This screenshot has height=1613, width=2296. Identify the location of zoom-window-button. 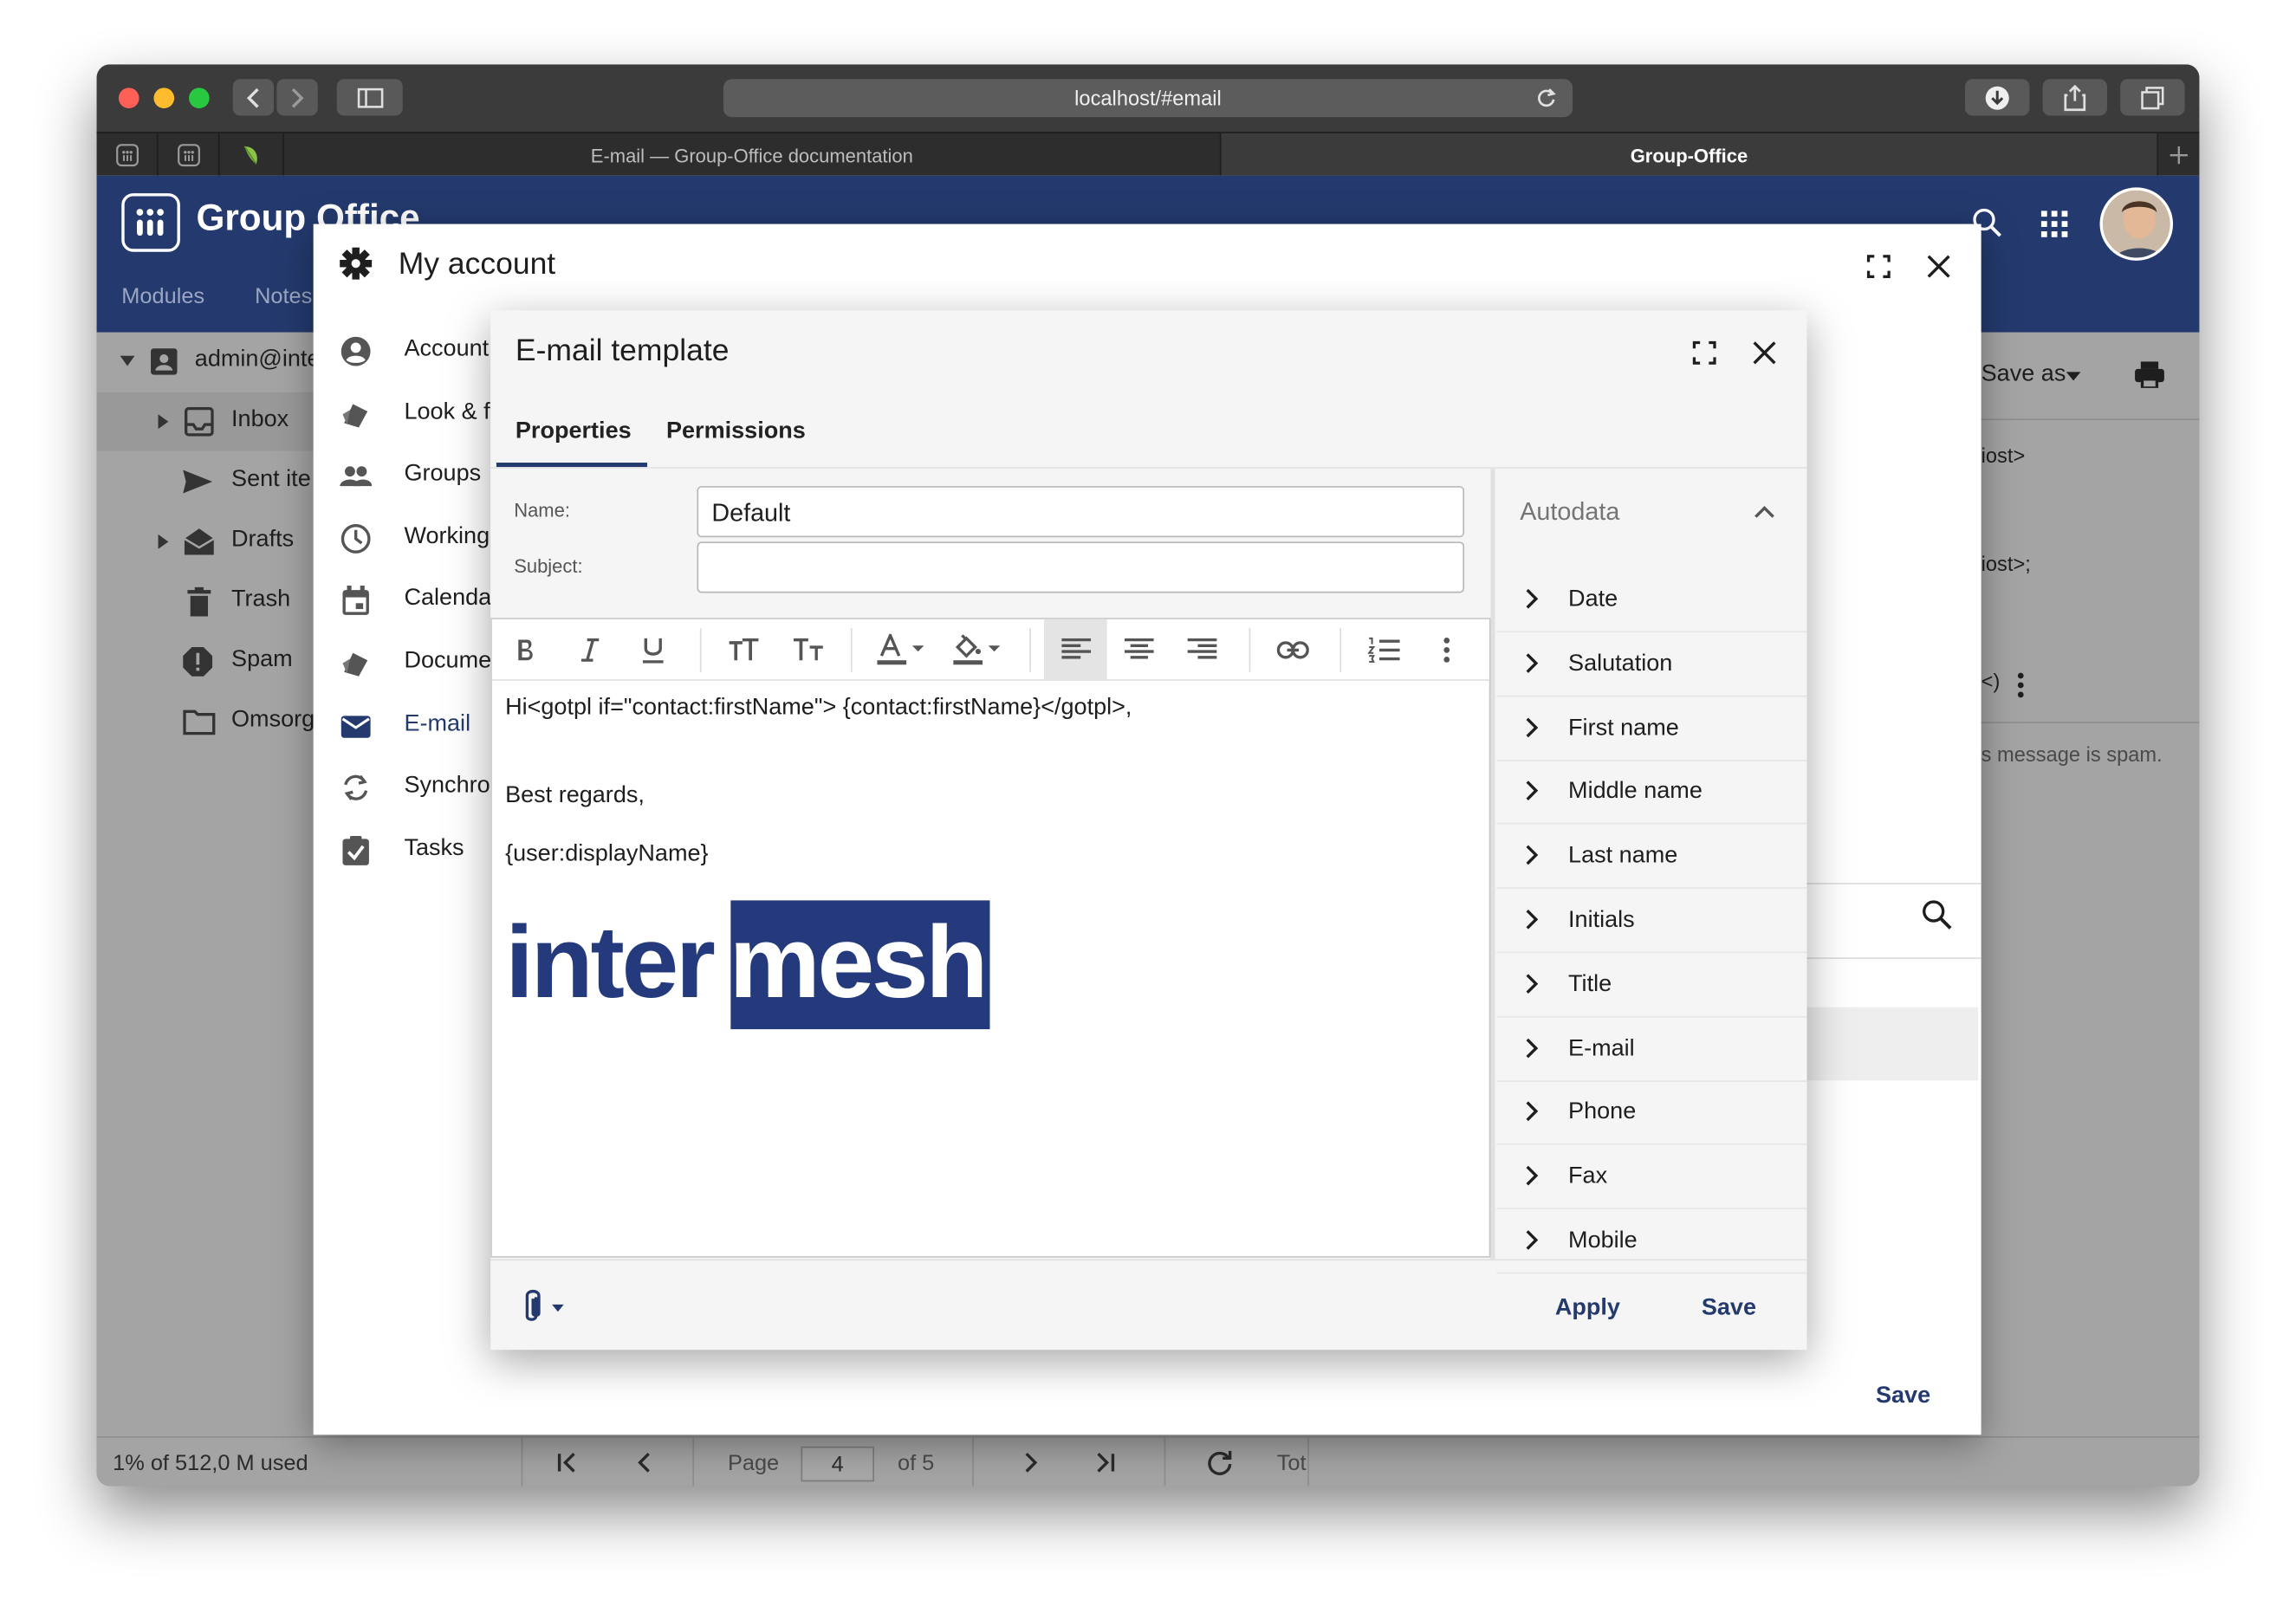
(199, 98).